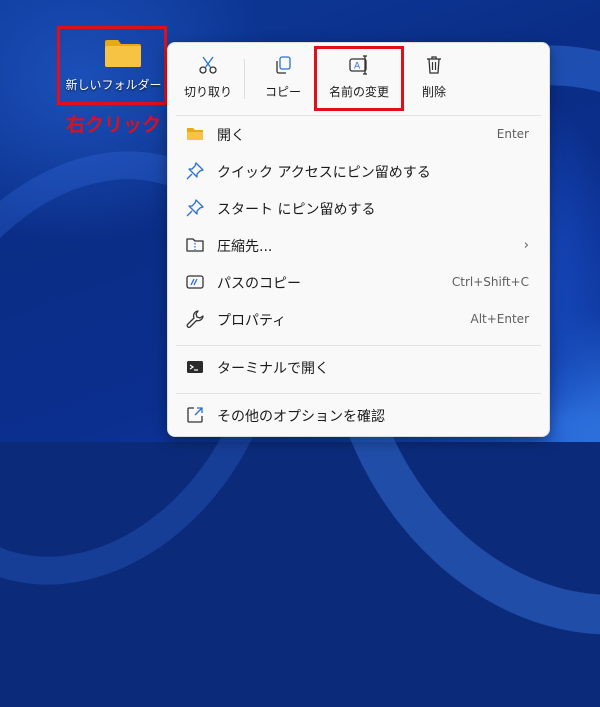 Image resolution: width=600 pixels, height=707 pixels. What do you see at coordinates (244, 79) in the screenshot?
I see `toolbar-separator` at bounding box center [244, 79].